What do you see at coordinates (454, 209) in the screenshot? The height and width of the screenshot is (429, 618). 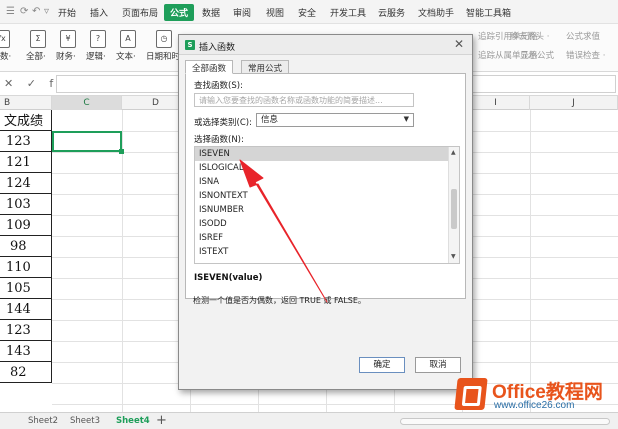 I see `scroll-thumb` at bounding box center [454, 209].